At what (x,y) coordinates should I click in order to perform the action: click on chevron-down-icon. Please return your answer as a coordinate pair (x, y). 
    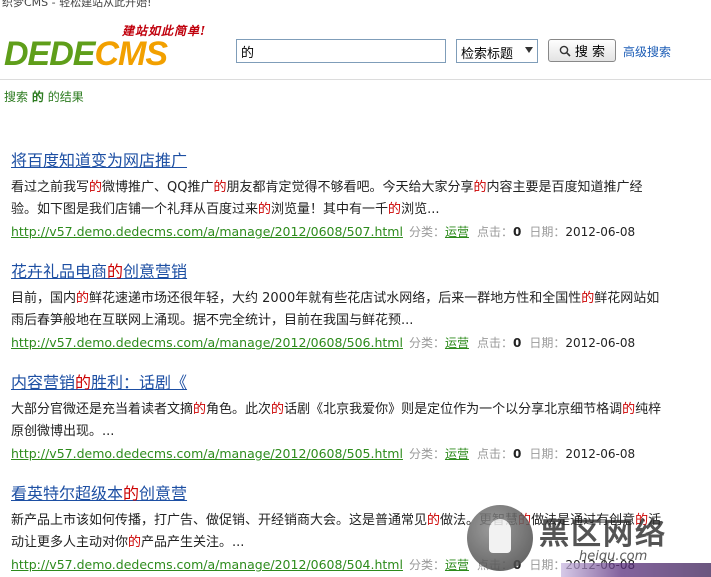
    Looking at the image, I should click on (529, 50).